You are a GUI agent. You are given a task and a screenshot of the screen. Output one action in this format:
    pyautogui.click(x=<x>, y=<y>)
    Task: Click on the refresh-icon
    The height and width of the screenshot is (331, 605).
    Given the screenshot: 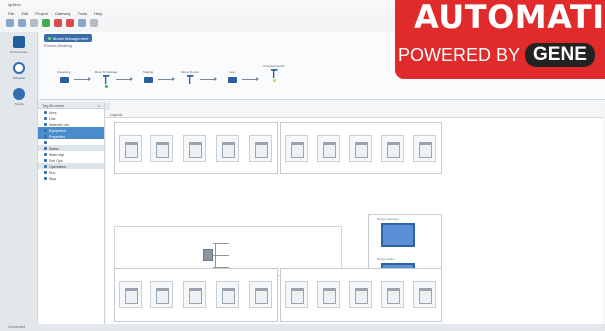 What is the action you would take?
    pyautogui.click(x=82, y=23)
    